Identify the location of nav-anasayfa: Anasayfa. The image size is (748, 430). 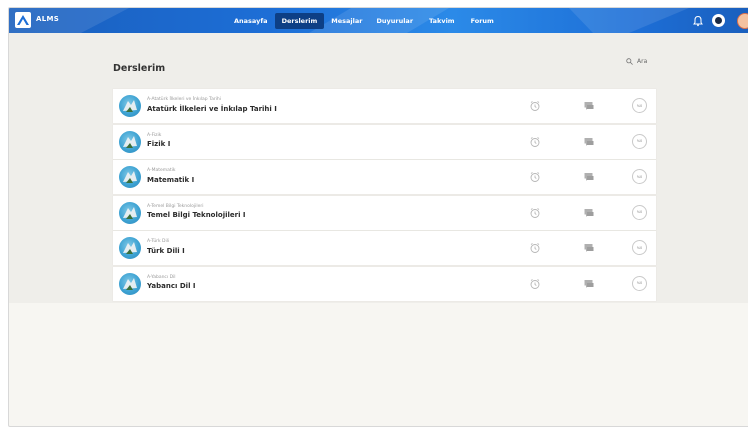
(251, 21).